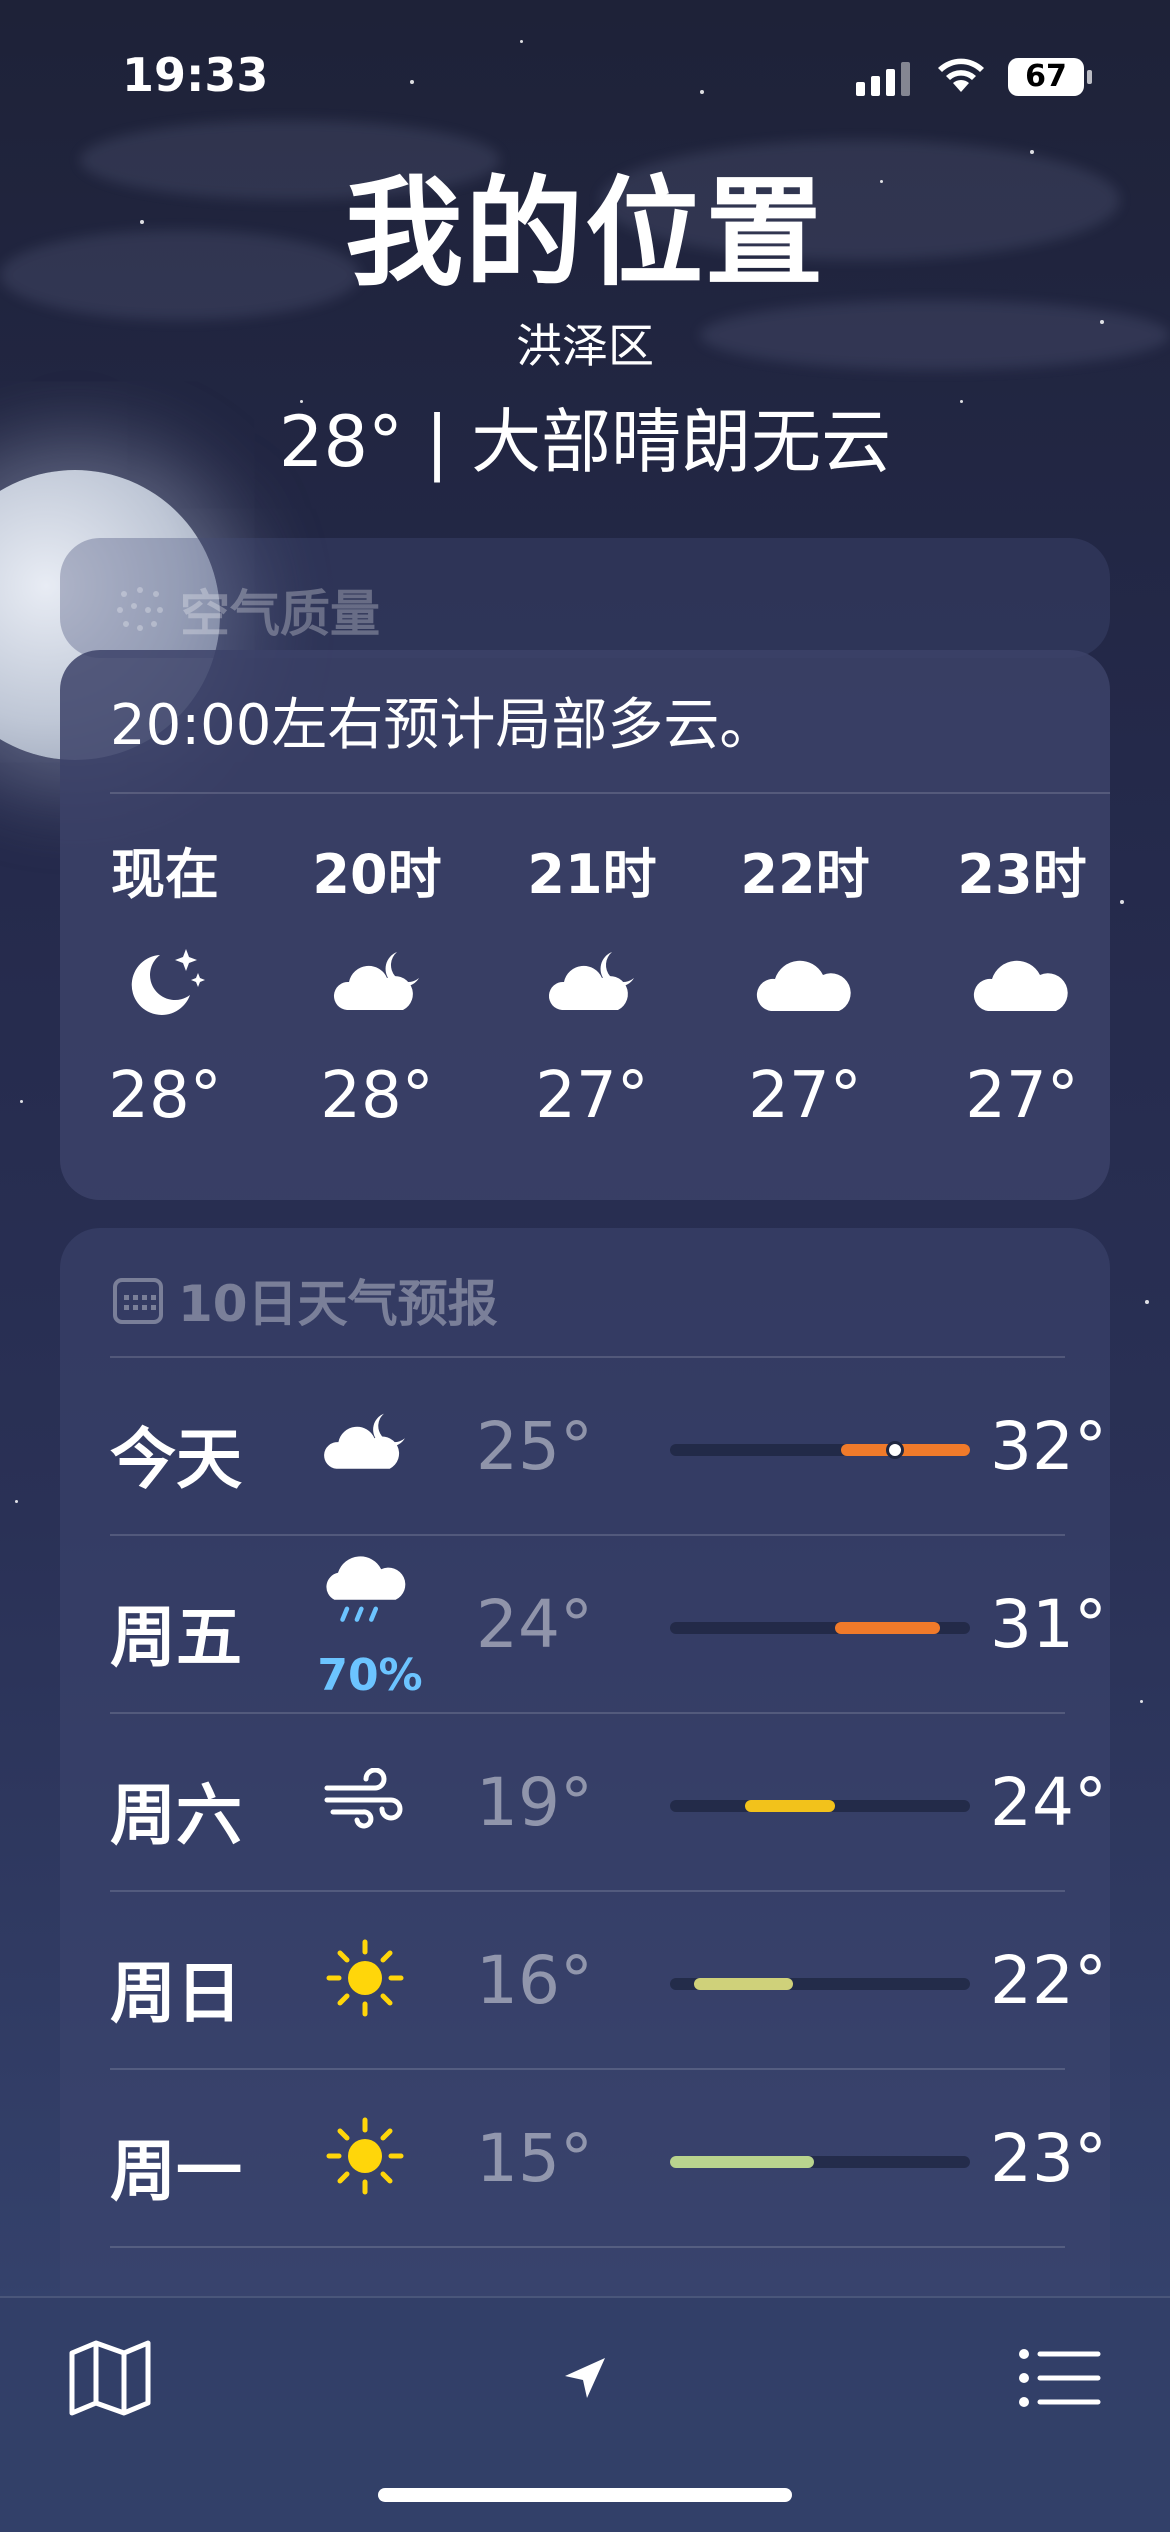 The width and height of the screenshot is (1170, 2532). What do you see at coordinates (585, 442) in the screenshot?
I see `current-condition: 28° | 大部晴朗无云` at bounding box center [585, 442].